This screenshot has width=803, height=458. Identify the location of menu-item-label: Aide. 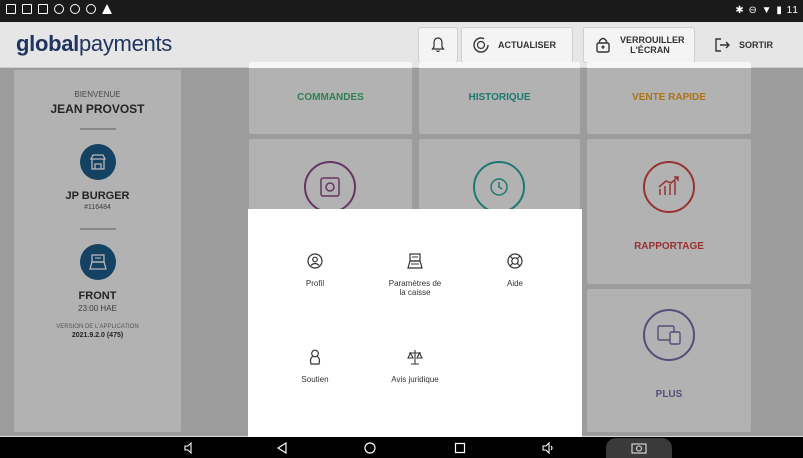
(514, 283).